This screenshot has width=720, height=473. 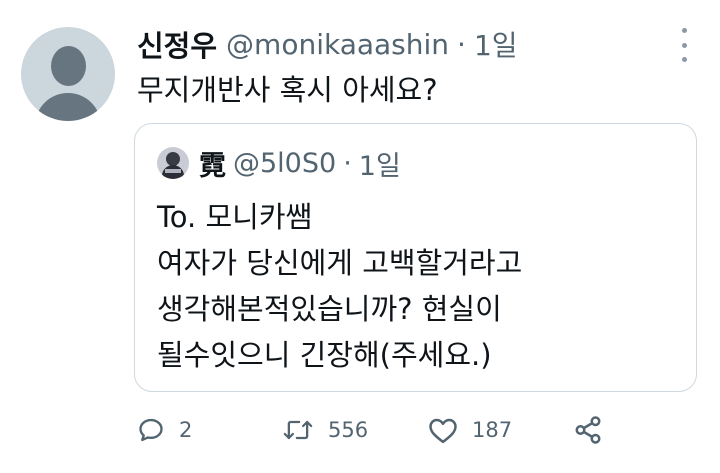 What do you see at coordinates (285, 163) in the screenshot?
I see `quoted-user-handle: @5l0S0` at bounding box center [285, 163].